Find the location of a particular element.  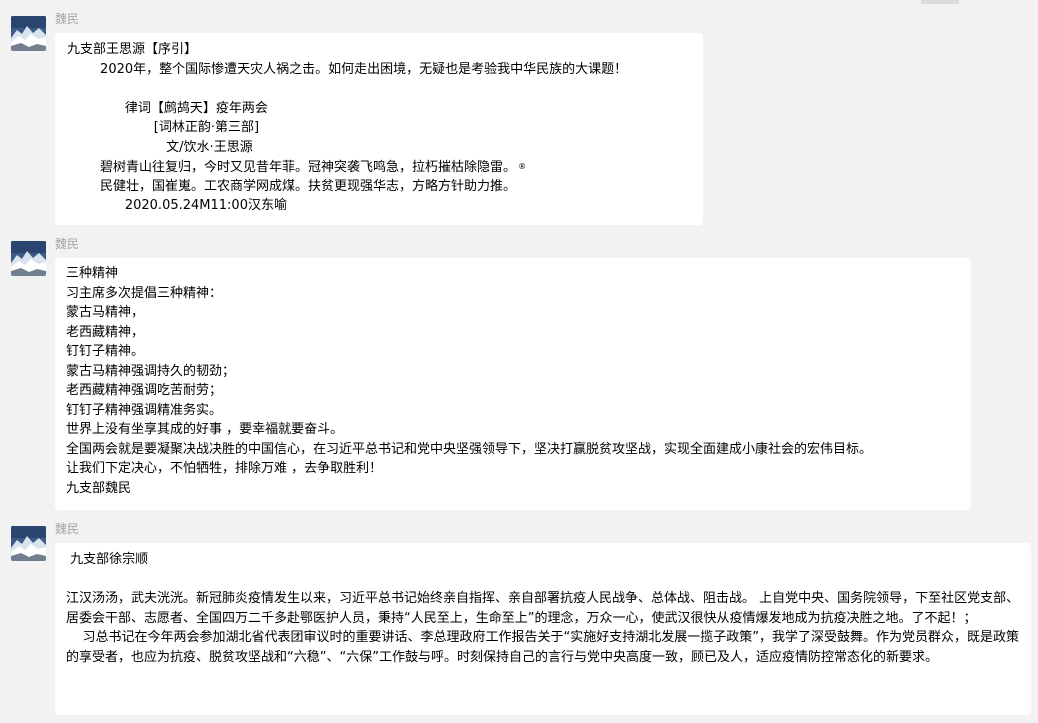

registered-mark: ® is located at coordinates (522, 166).